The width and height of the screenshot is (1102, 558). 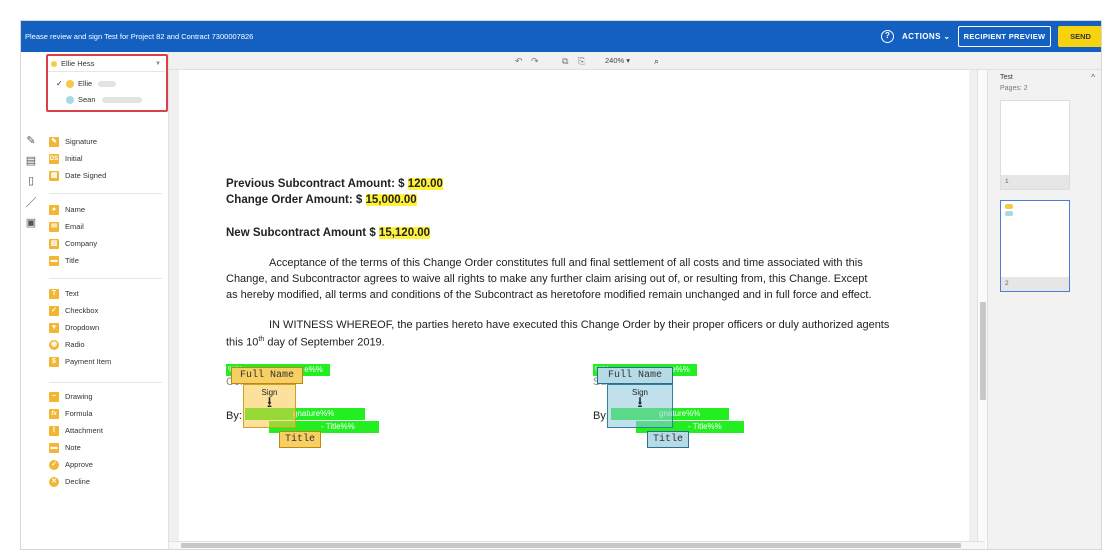 I want to click on recipient-name: Ellie, so click(x=85, y=83).